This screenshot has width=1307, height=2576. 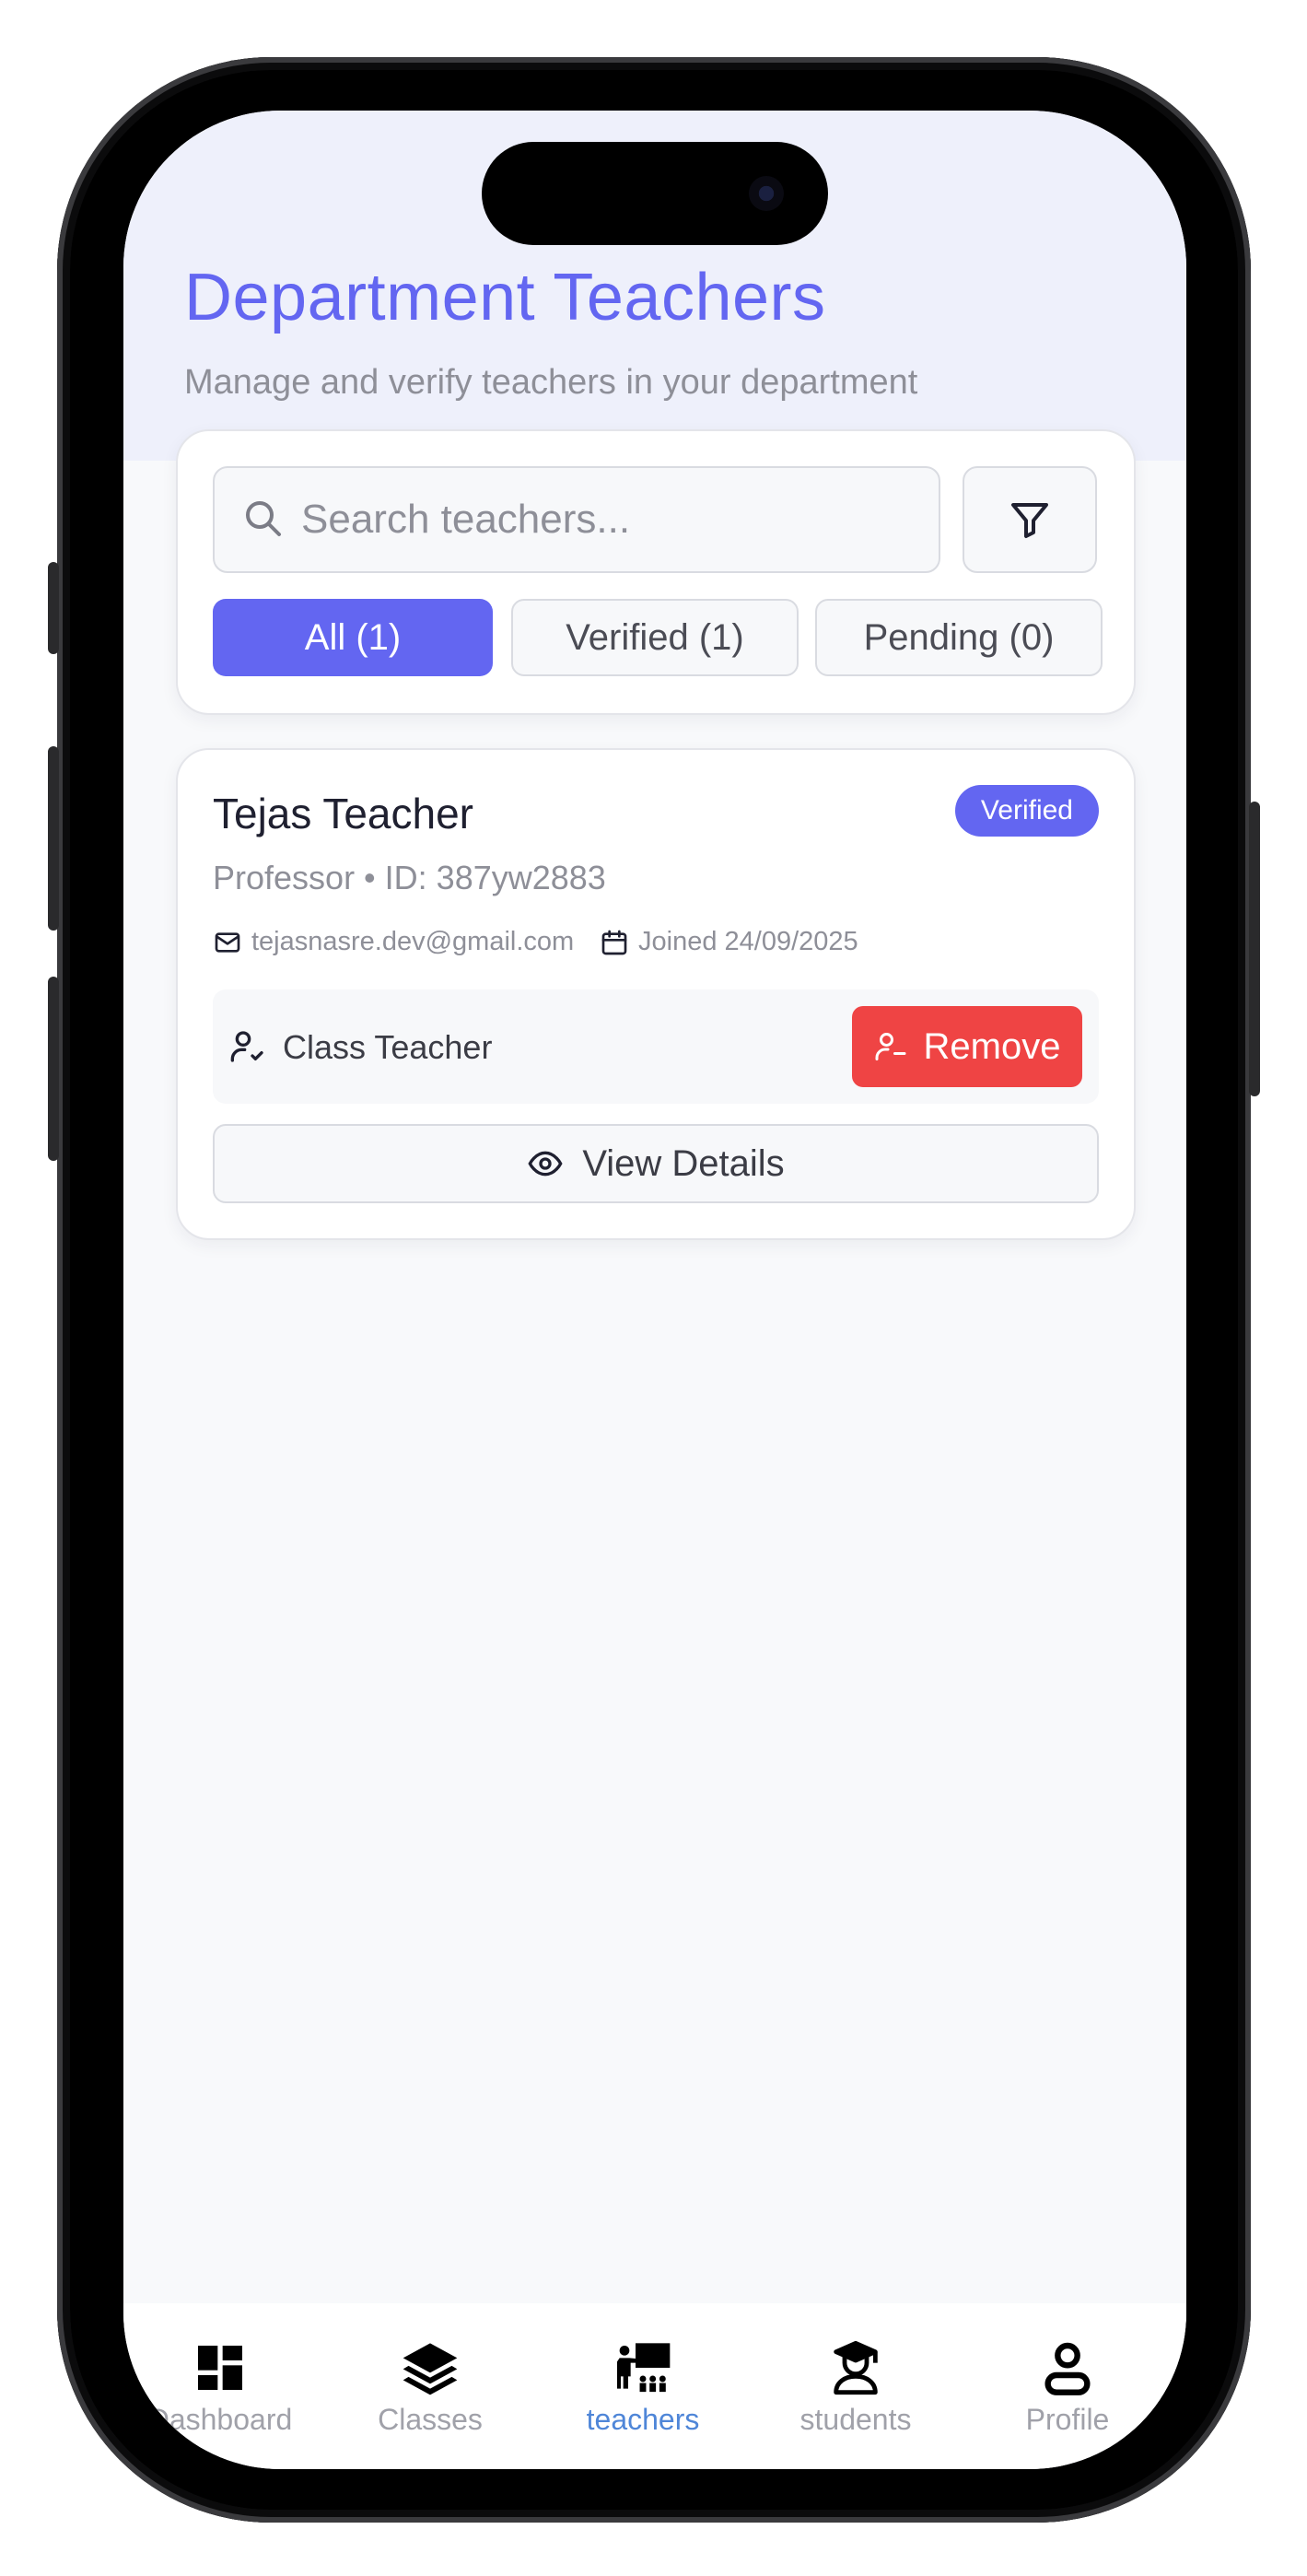 What do you see at coordinates (614, 942) in the screenshot?
I see `calendar-icon` at bounding box center [614, 942].